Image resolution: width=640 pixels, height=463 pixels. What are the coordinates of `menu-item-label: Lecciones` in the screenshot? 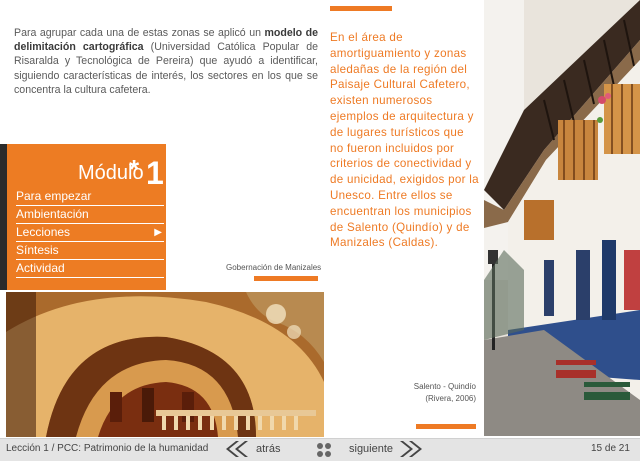 It's located at (43, 232).